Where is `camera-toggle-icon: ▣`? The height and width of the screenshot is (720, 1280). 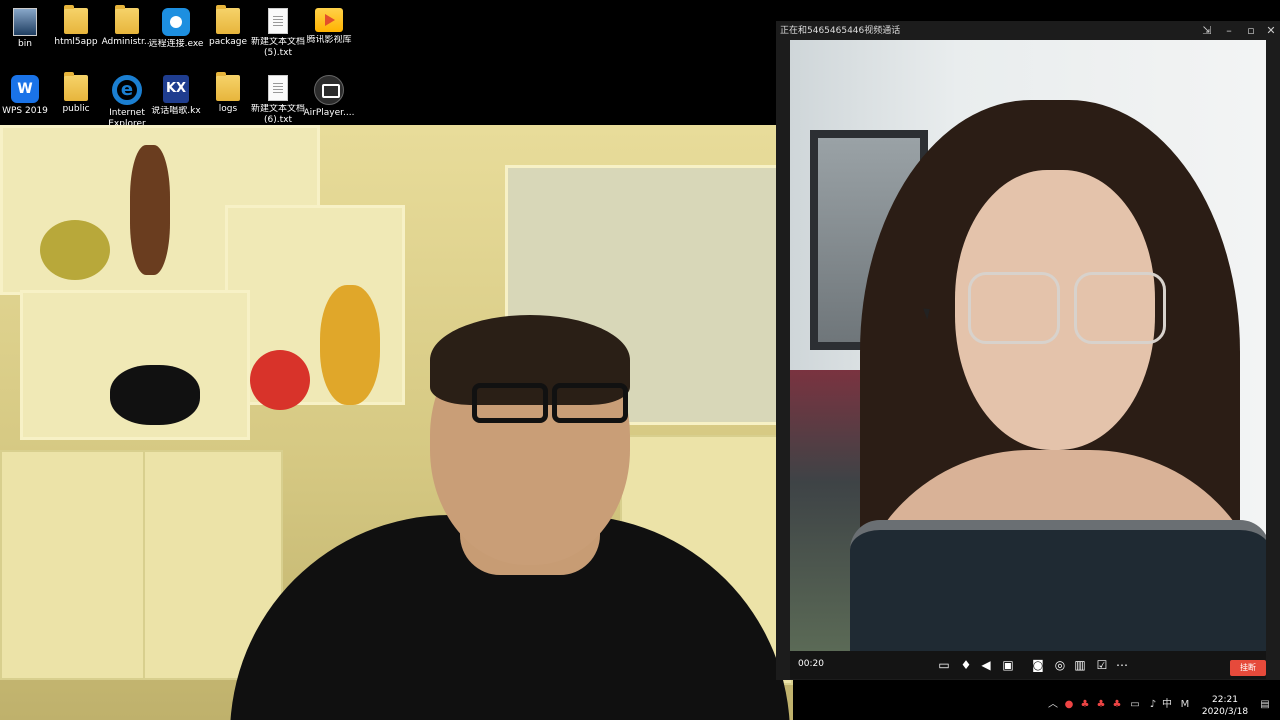 camera-toggle-icon: ▣ is located at coordinates (1008, 665).